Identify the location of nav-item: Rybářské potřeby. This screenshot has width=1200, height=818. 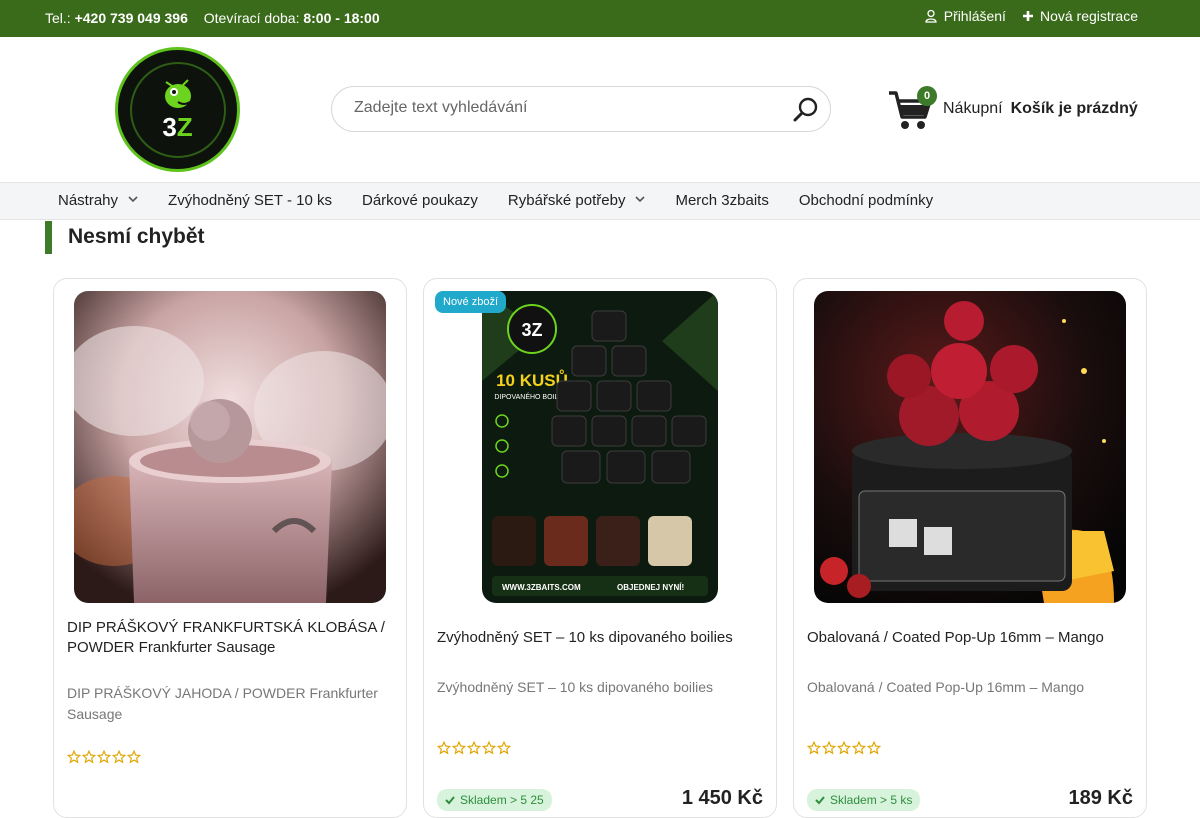
(577, 200).